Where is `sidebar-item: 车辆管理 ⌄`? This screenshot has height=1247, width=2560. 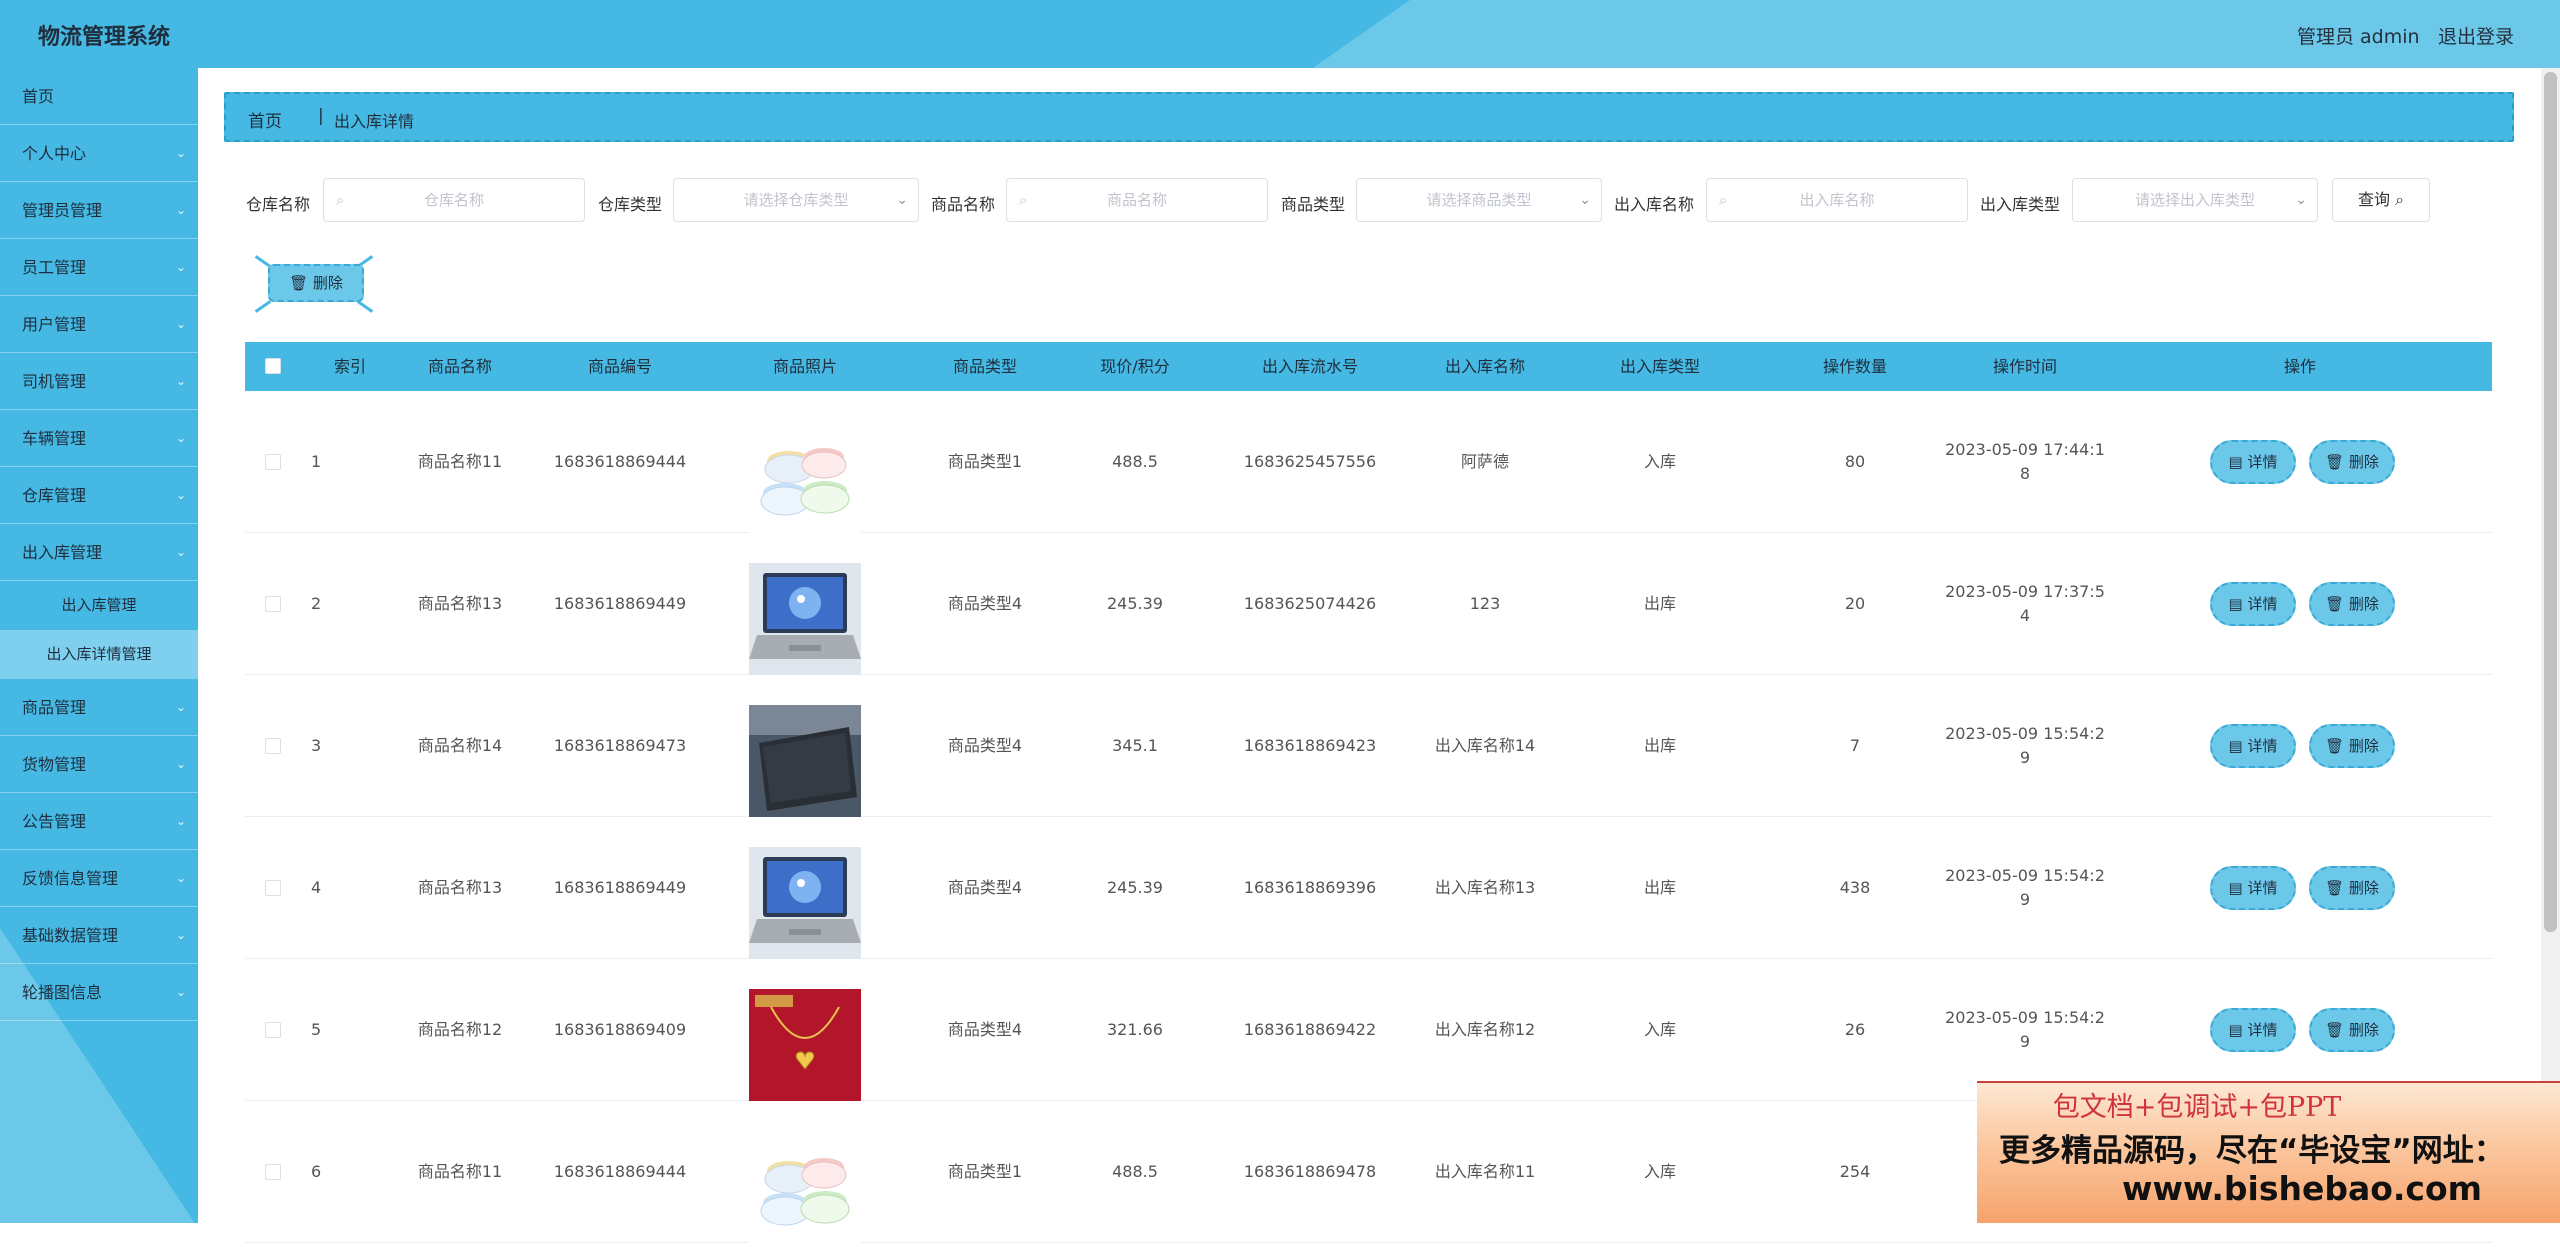 sidebar-item: 车辆管理 ⌄ is located at coordinates (99, 438).